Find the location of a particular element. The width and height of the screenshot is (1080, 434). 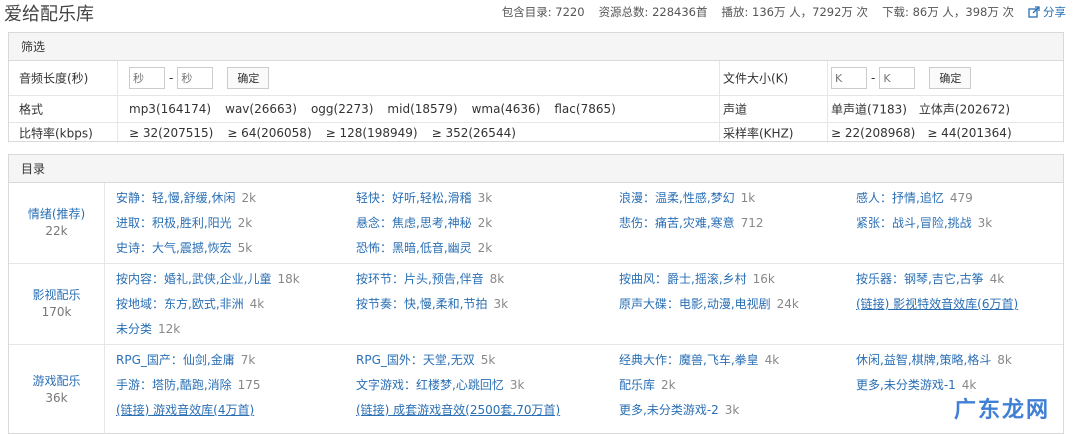

catalog-link-item: (链接) 影视特效音效库(6万首) is located at coordinates (958, 304).